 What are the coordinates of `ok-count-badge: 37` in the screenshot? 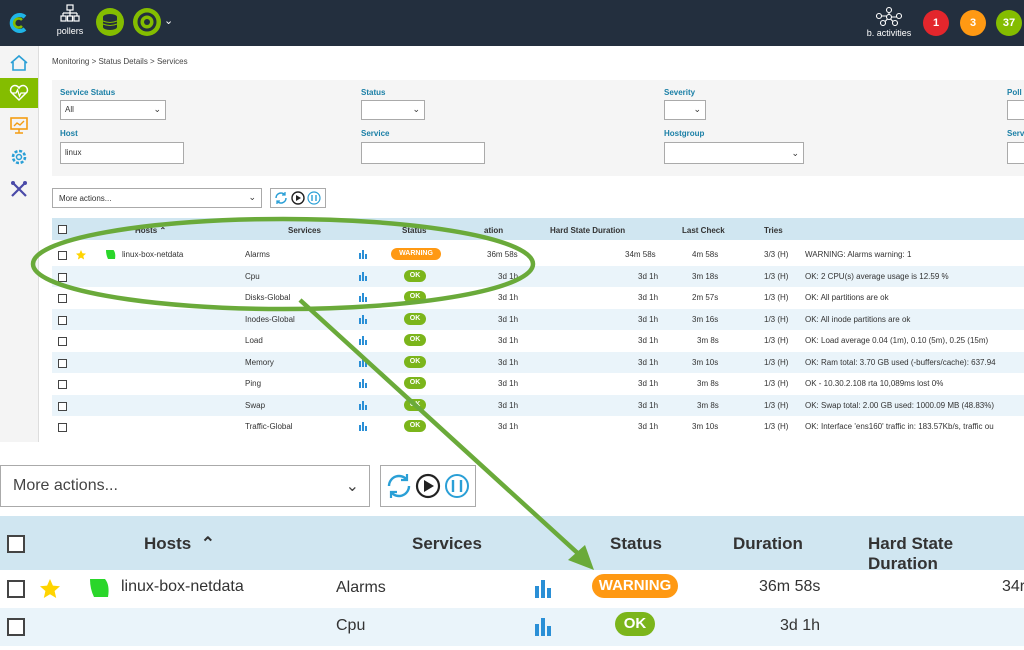 It's located at (1009, 23).